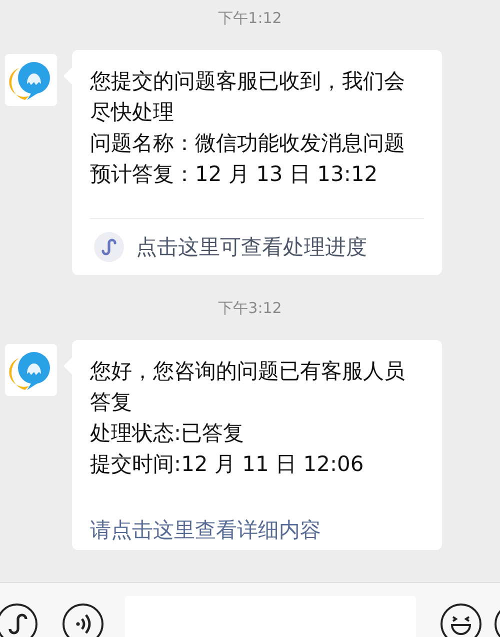 This screenshot has width=500, height=637. Describe the element at coordinates (461, 620) in the screenshot. I see `emoji-icon` at that location.